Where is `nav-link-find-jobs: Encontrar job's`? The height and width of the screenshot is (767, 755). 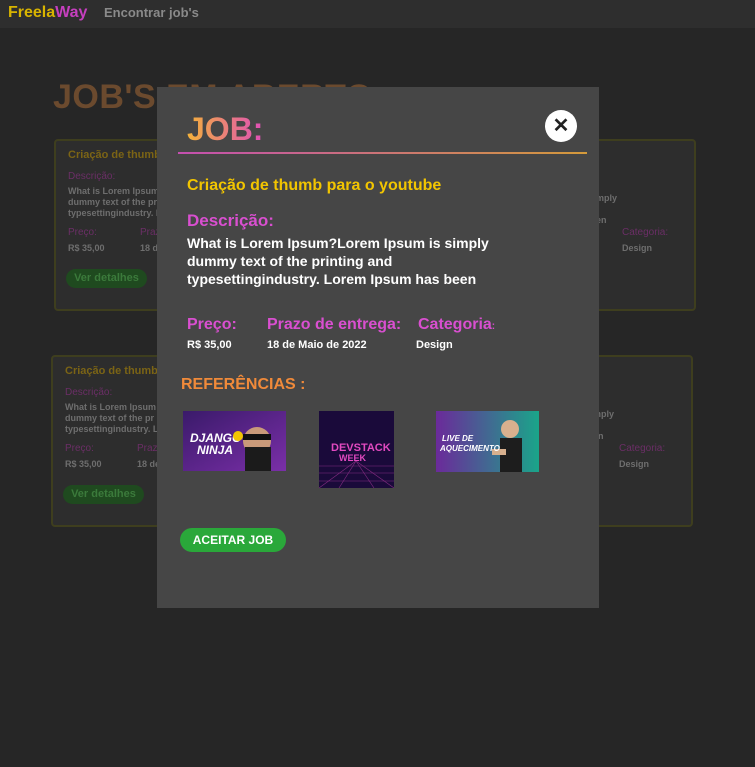
nav-link-find-jobs: Encontrar job's is located at coordinates (151, 12).